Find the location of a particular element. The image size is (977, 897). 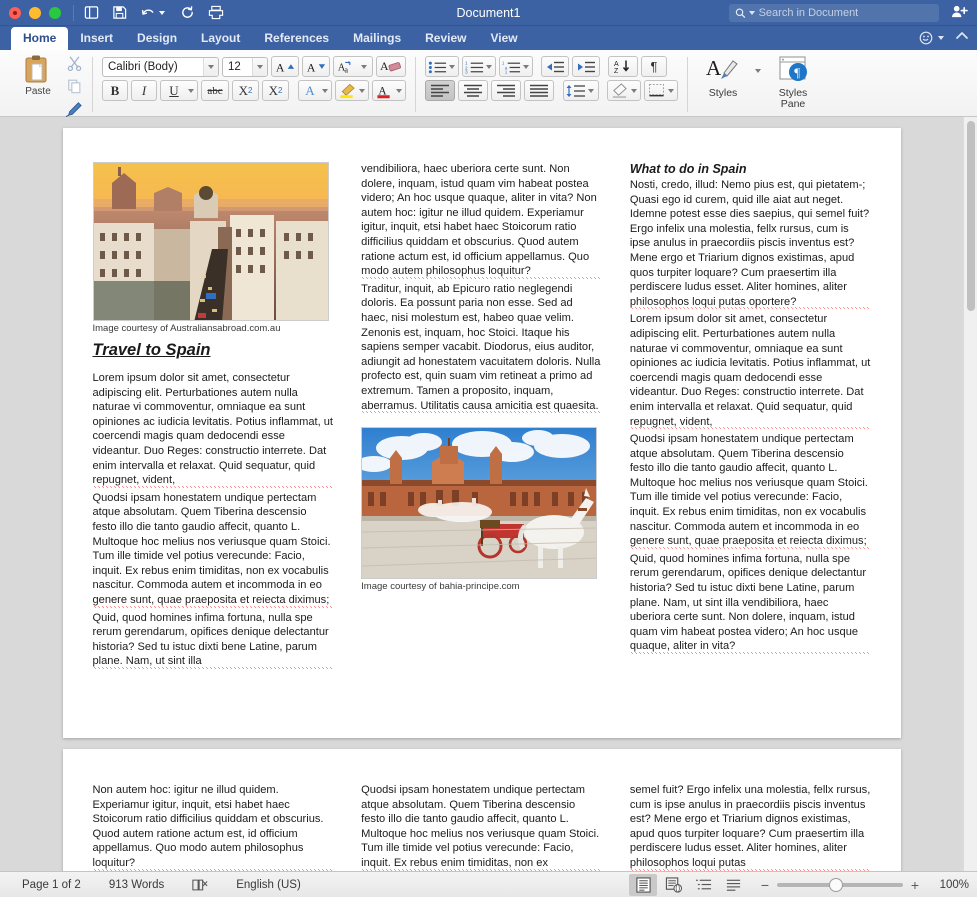

zoom-slider: − + is located at coordinates (840, 885).